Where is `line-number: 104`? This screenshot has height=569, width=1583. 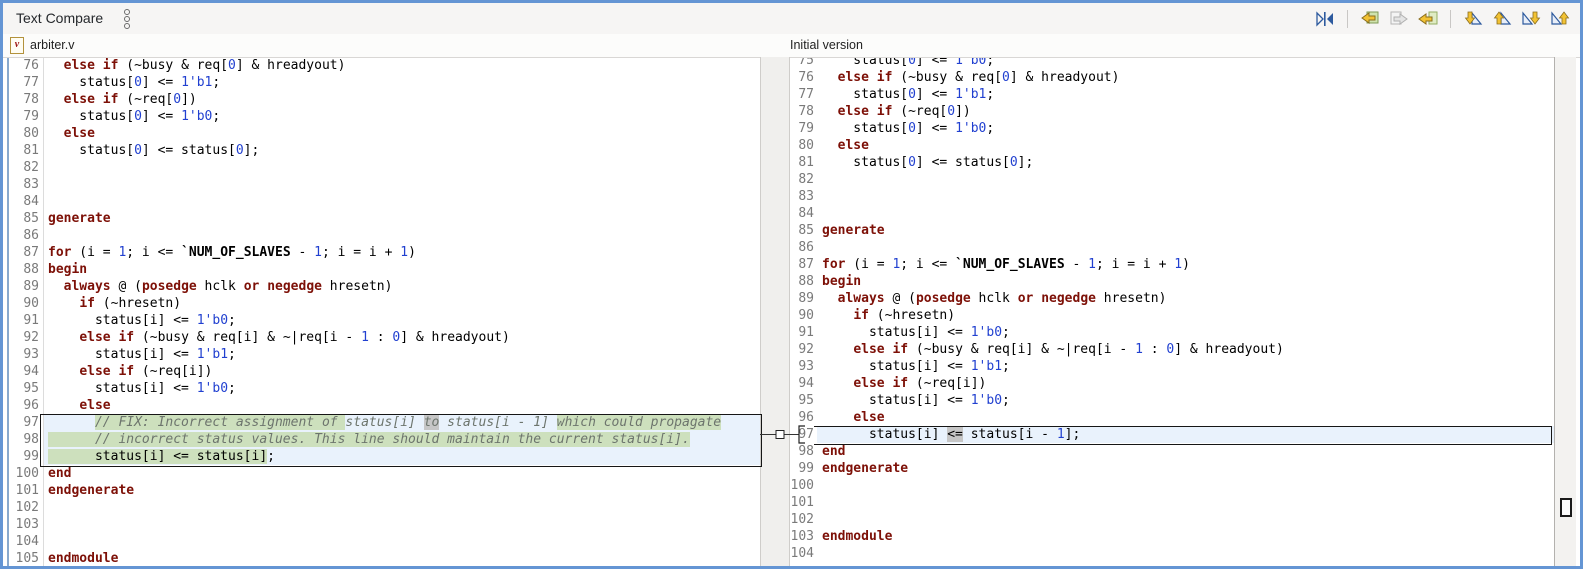 line-number: 104 is located at coordinates (27, 541).